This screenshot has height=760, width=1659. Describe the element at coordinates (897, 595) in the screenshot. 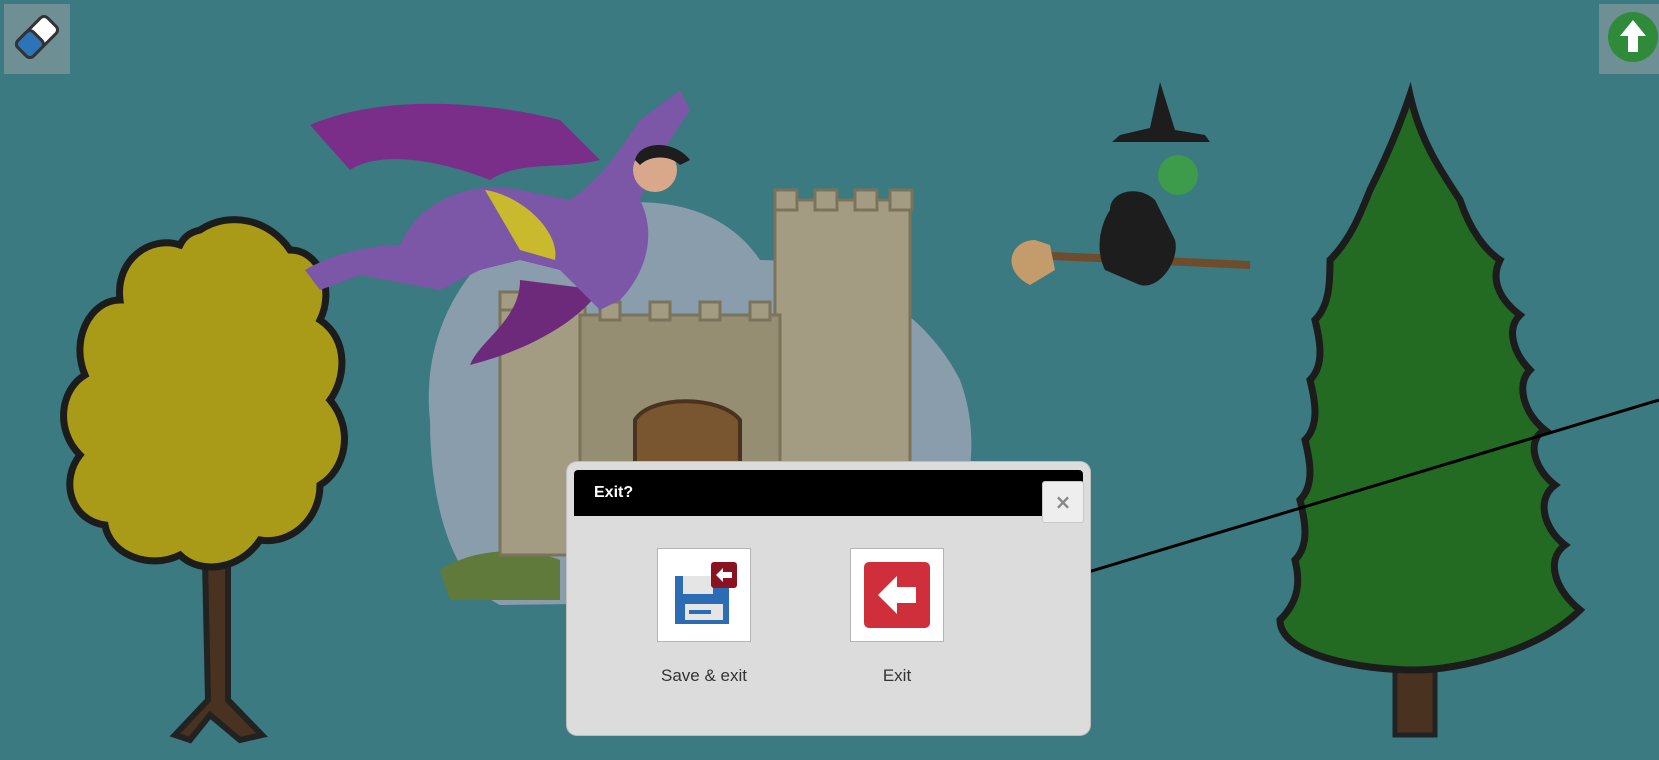

I see `exit-arrow-icon` at that location.